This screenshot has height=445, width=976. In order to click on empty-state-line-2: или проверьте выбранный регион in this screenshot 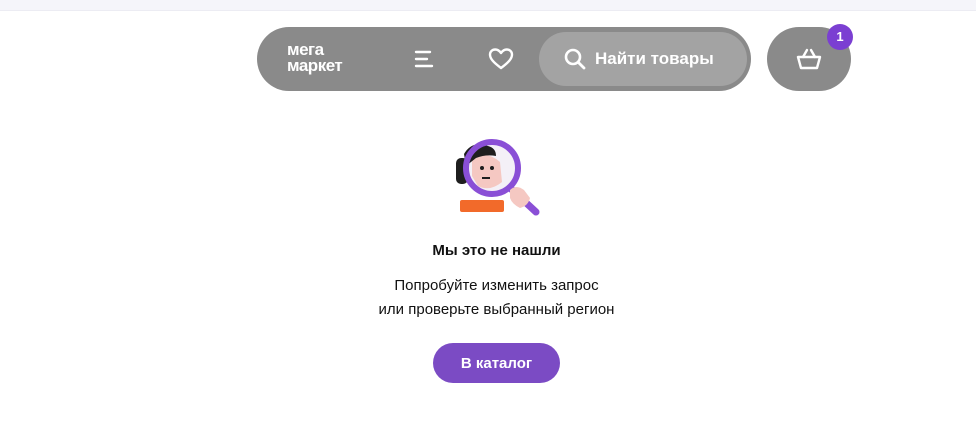, I will do `click(496, 309)`.